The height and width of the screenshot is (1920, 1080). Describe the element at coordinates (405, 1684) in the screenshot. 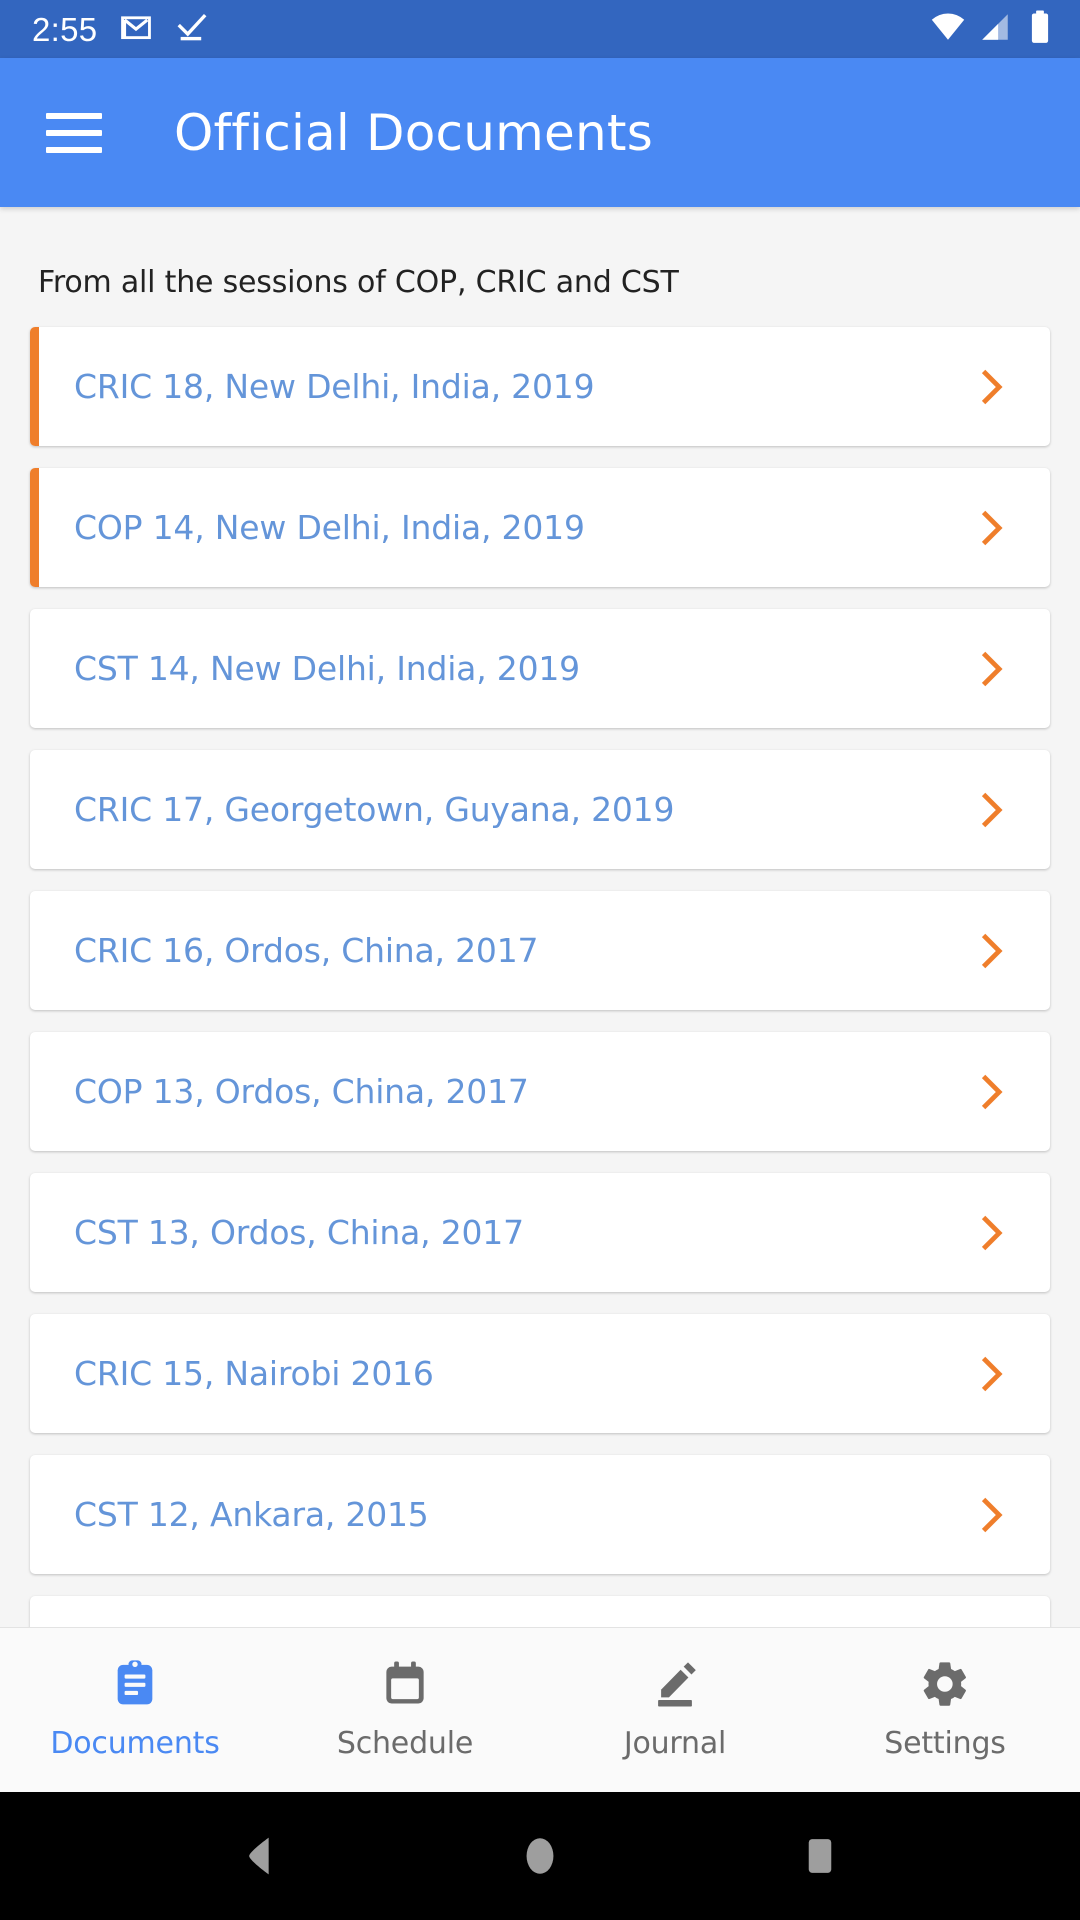

I see `calendar-icon` at that location.